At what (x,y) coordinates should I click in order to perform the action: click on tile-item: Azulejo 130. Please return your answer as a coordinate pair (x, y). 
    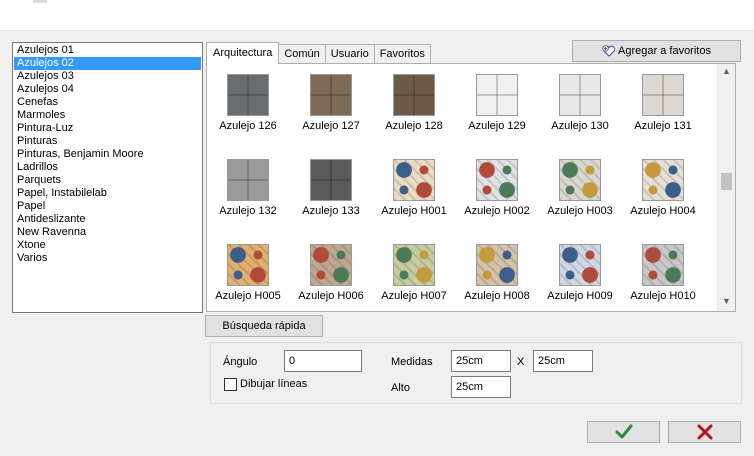
    Looking at the image, I should click on (580, 103).